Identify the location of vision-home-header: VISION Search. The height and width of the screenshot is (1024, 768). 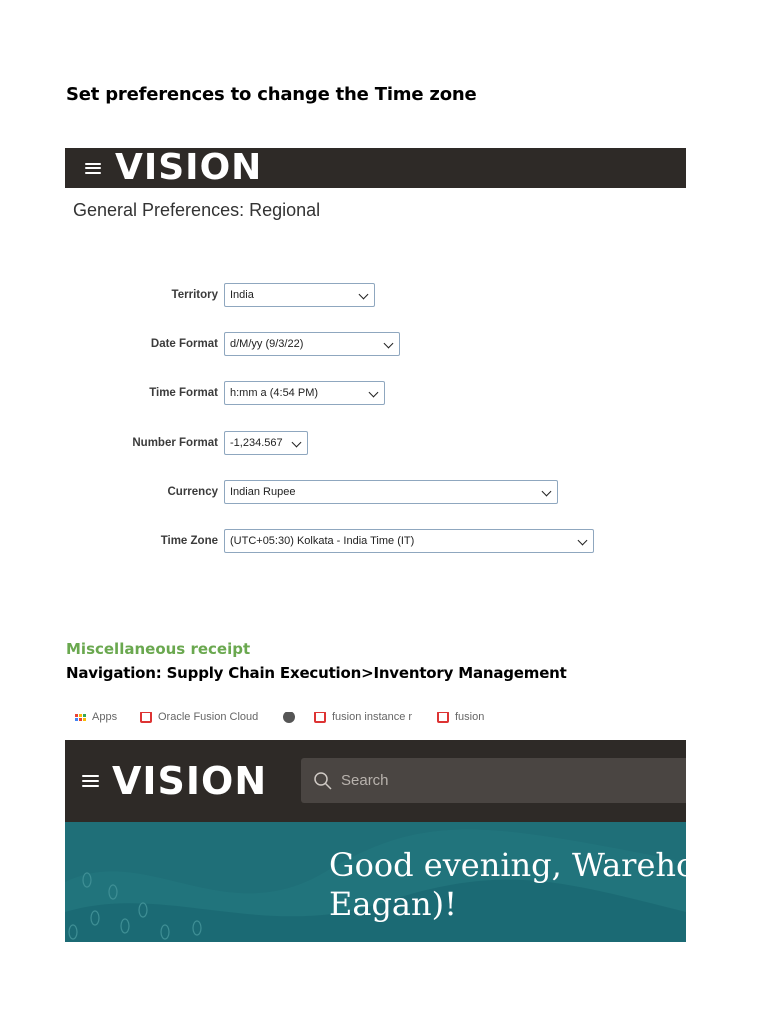
(375, 781).